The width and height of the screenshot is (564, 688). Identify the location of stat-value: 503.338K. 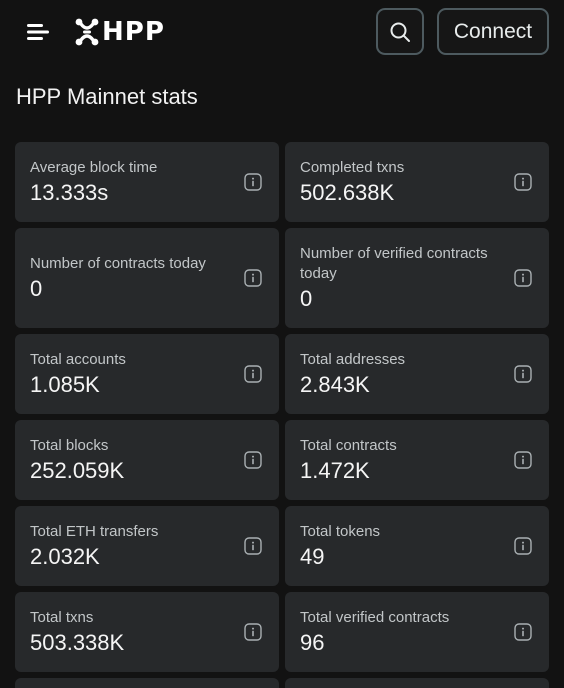
(77, 642).